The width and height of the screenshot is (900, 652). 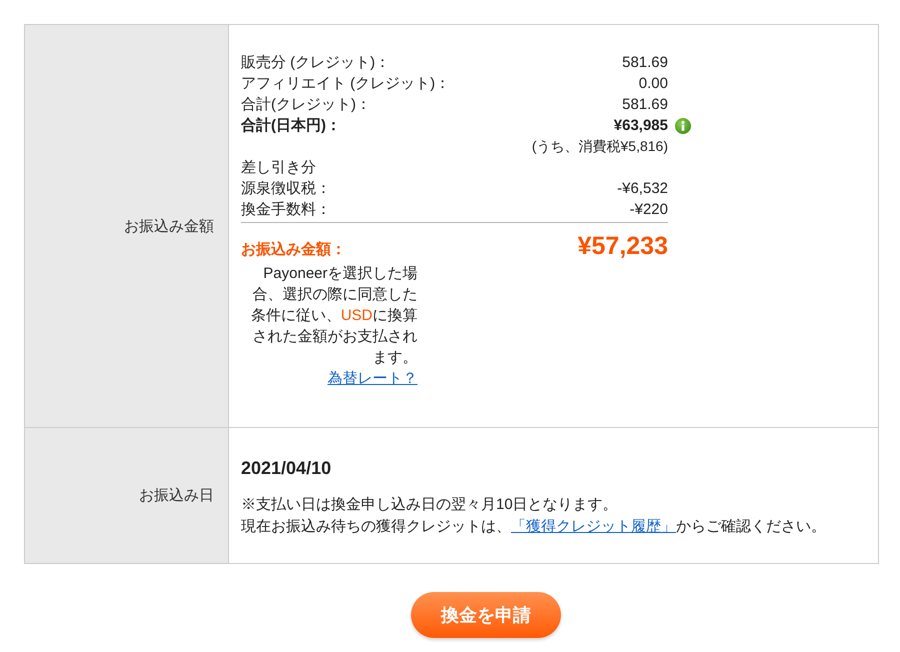 I want to click on exchange-rate-link: 為替レート？, so click(x=373, y=378).